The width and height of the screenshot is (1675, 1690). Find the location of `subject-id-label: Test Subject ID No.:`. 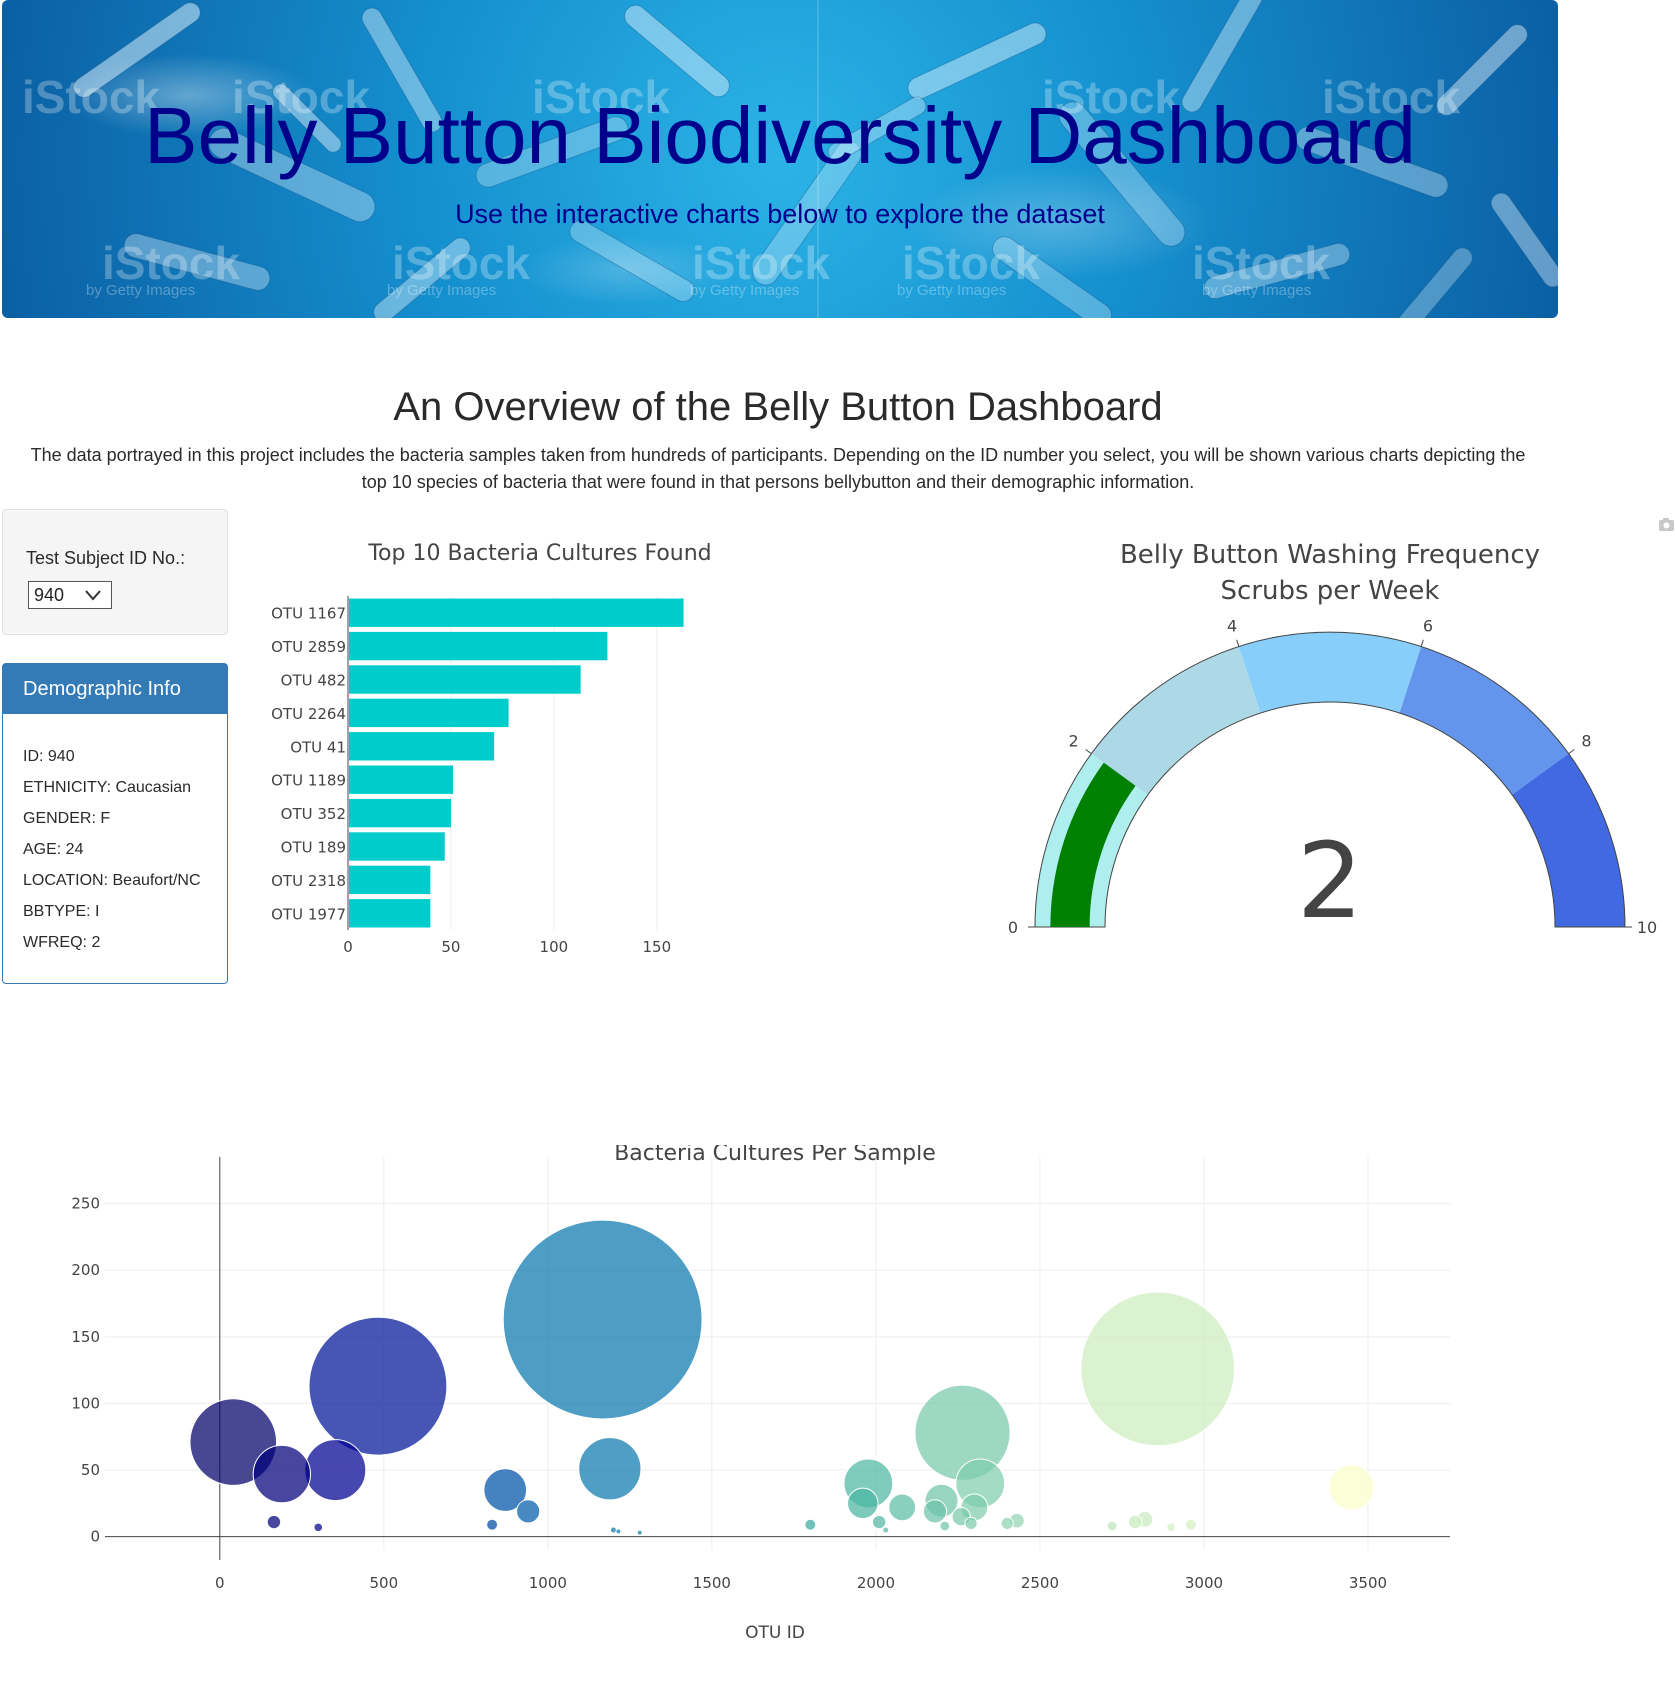

subject-id-label: Test Subject ID No.: is located at coordinates (106, 558).